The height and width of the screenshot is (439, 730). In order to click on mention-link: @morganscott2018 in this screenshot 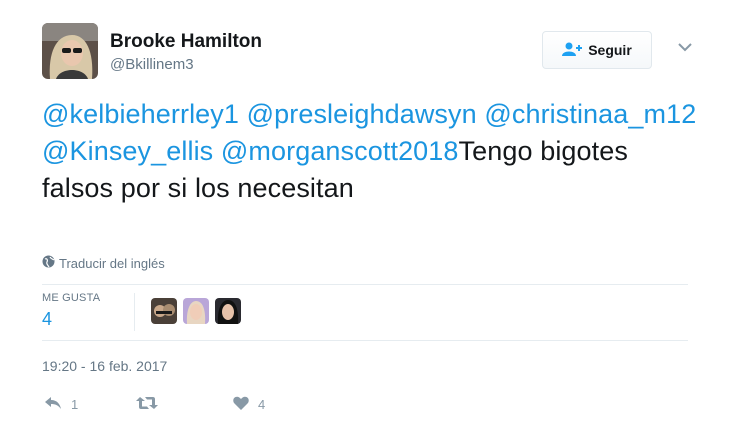, I will do `click(340, 151)`.